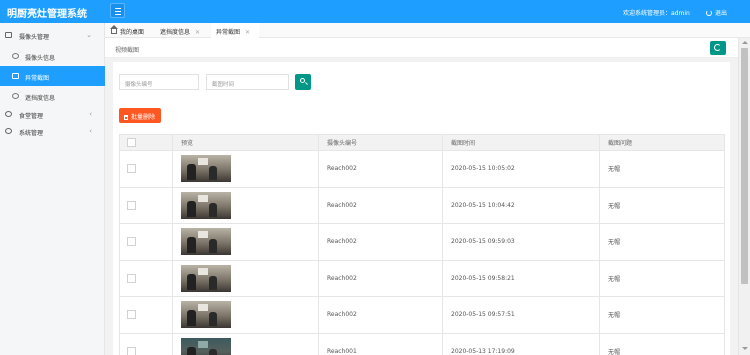 This screenshot has width=750, height=355. Describe the element at coordinates (421, 48) in the screenshot. I see `breadcrumb-bar: 视频截图` at that location.